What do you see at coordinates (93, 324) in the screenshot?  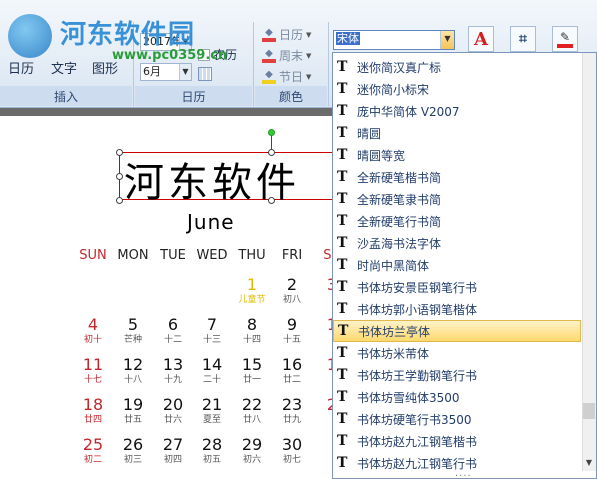 I see `day-number: 4` at bounding box center [93, 324].